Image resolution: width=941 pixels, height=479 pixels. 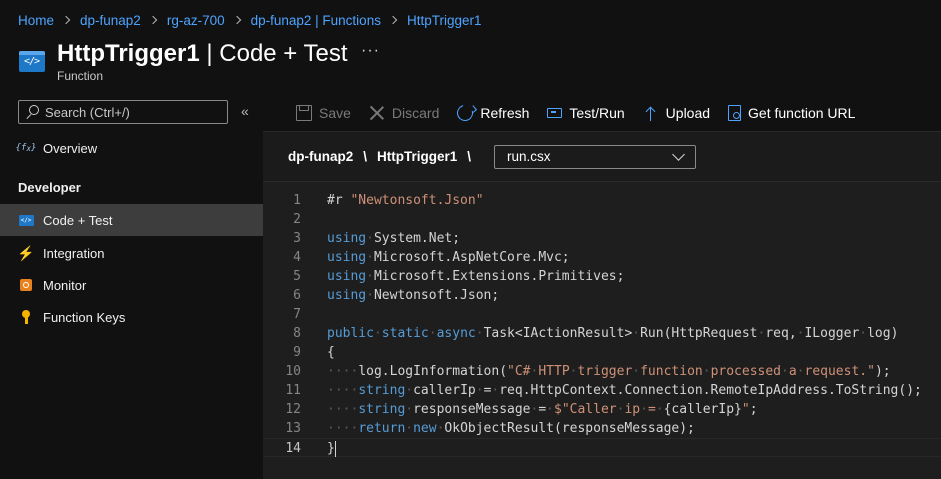 What do you see at coordinates (49, 187) in the screenshot?
I see `sidebar-section-developer: Developer` at bounding box center [49, 187].